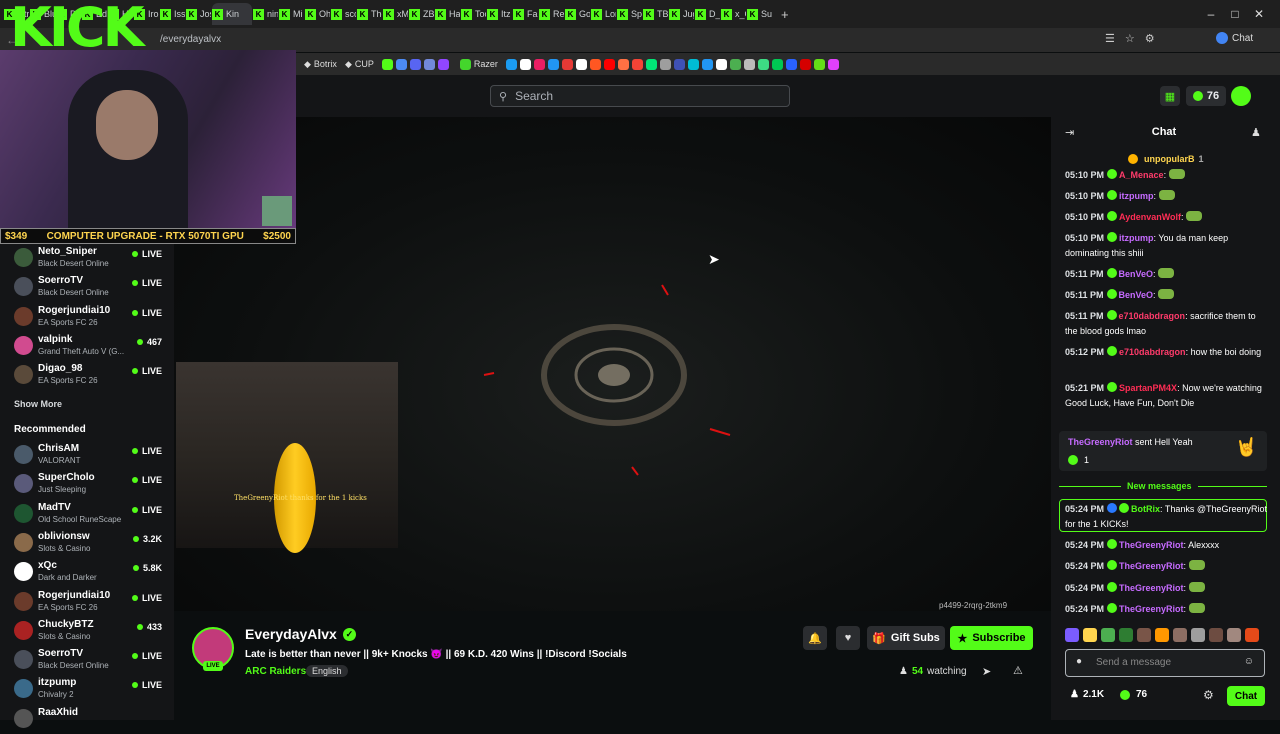  What do you see at coordinates (291, 14) in the screenshot?
I see `browser-tab: K Mi` at bounding box center [291, 14].